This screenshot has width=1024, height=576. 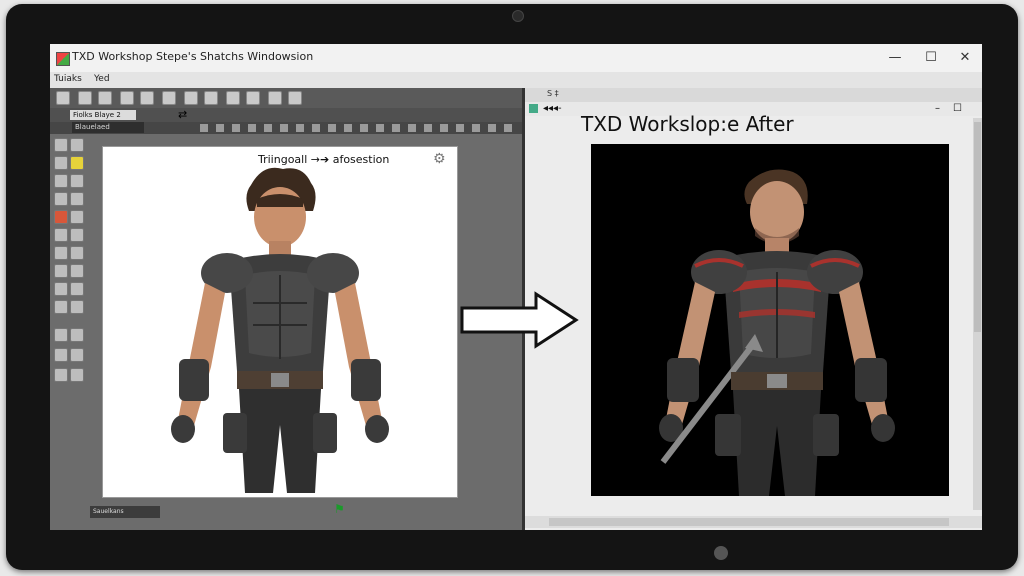 I want to click on icon-strip: Blauelaed, so click(x=286, y=128).